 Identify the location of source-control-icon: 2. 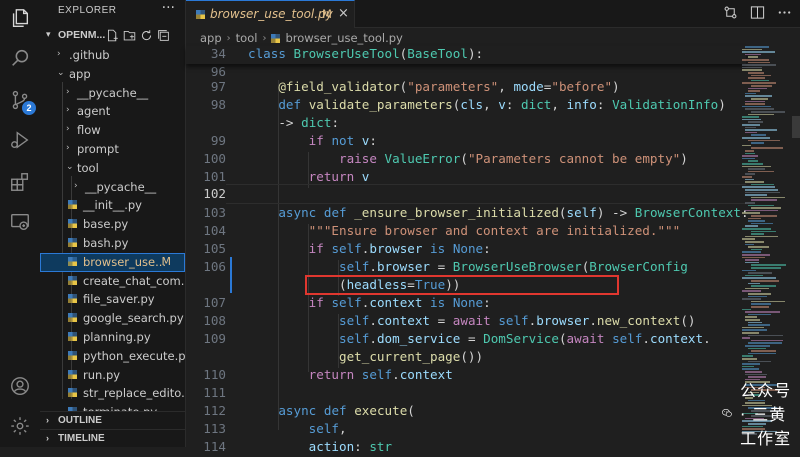
(22, 101).